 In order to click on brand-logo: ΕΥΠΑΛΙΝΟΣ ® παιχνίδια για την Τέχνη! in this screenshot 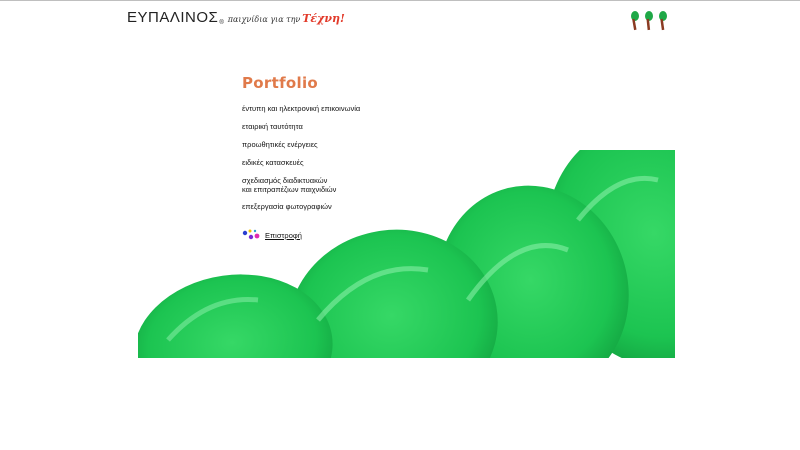, I will do `click(236, 16)`.